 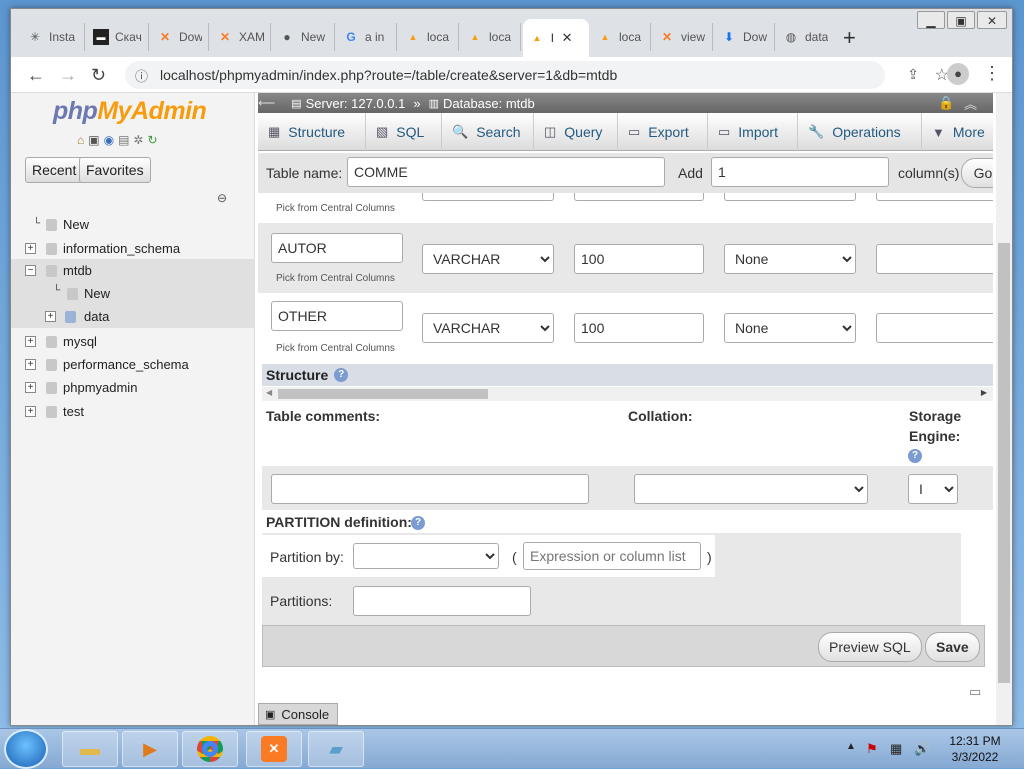 What do you see at coordinates (80, 140) in the screenshot?
I see `home-icon: ⌂` at bounding box center [80, 140].